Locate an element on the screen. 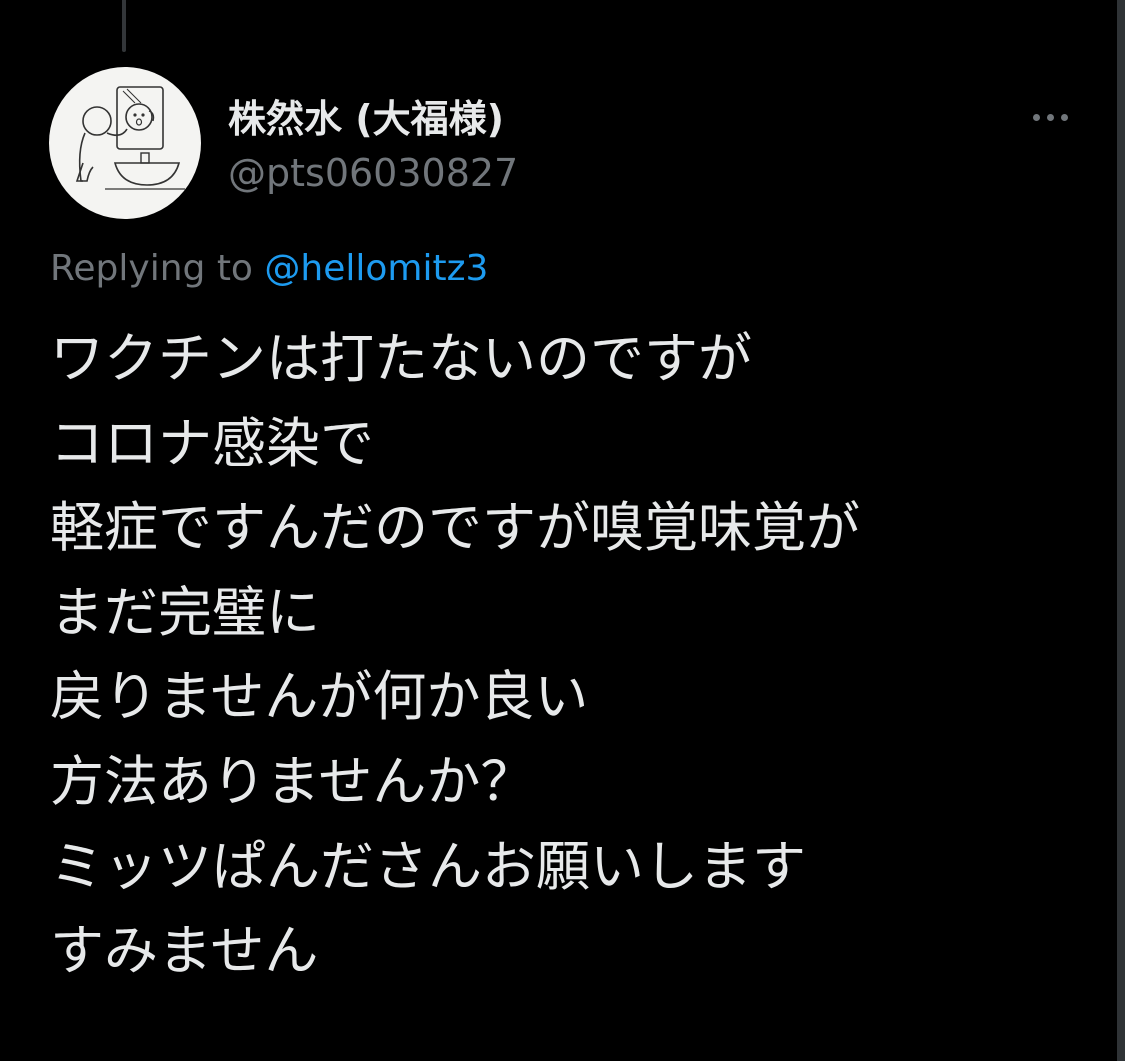 The image size is (1125, 1061). tweet-text-line: 戻りませんが何か良い is located at coordinates (319, 697).